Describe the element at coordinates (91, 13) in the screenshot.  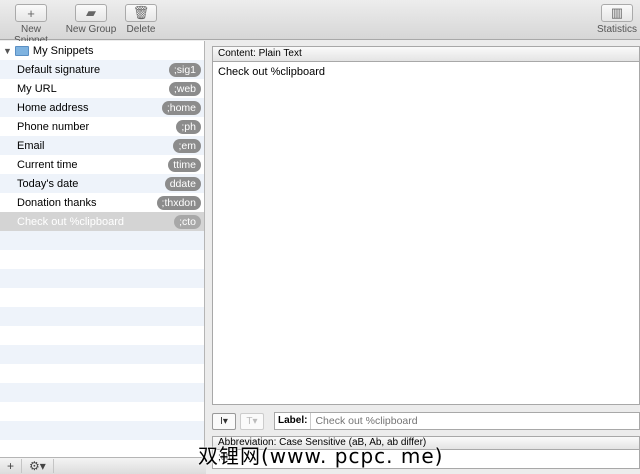
I see `folder-add-icon: ▰` at that location.